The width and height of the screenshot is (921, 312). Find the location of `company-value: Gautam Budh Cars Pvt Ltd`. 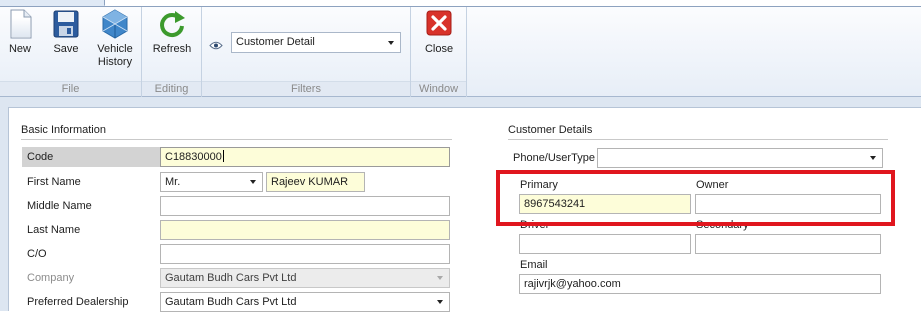

company-value: Gautam Budh Cars Pvt Ltd is located at coordinates (231, 278).